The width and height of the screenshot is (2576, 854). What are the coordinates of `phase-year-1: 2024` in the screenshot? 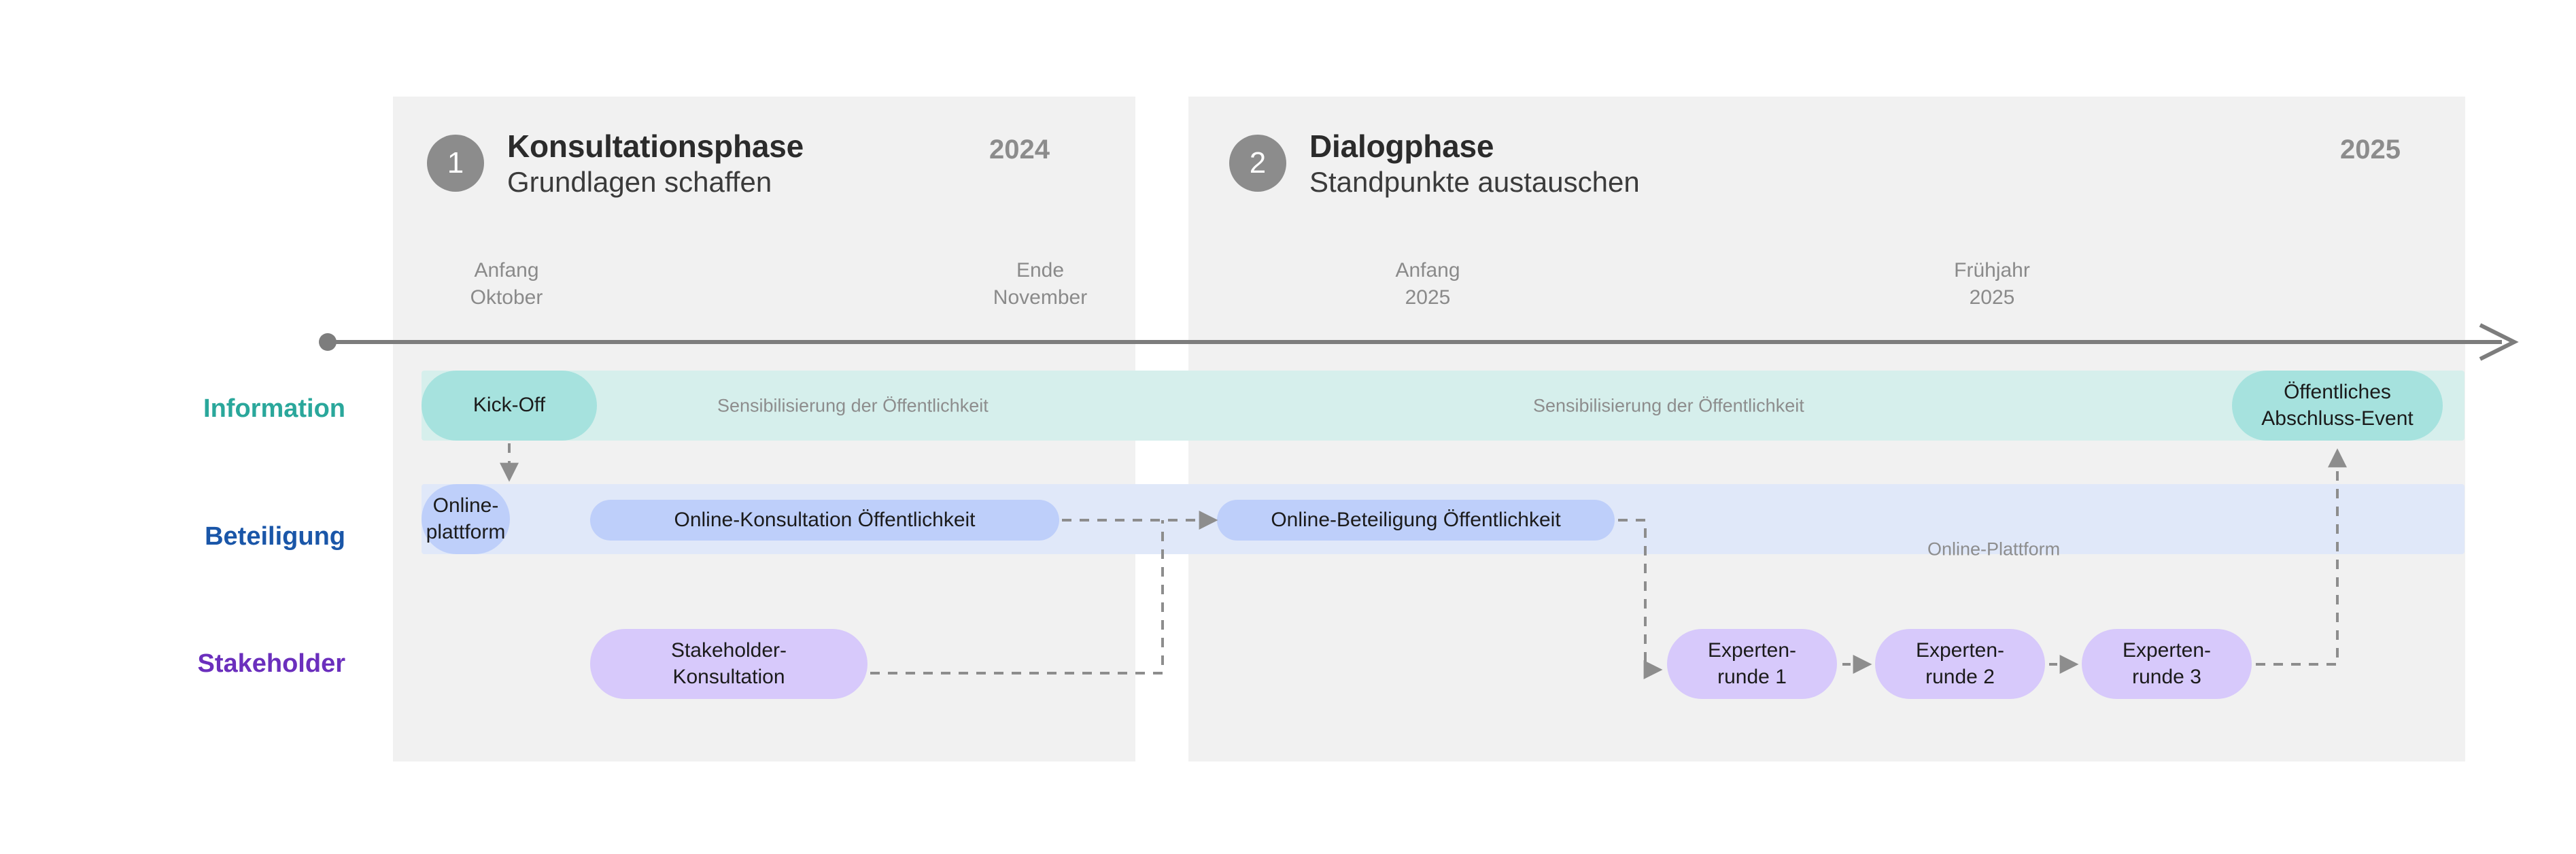 It's located at (1019, 150).